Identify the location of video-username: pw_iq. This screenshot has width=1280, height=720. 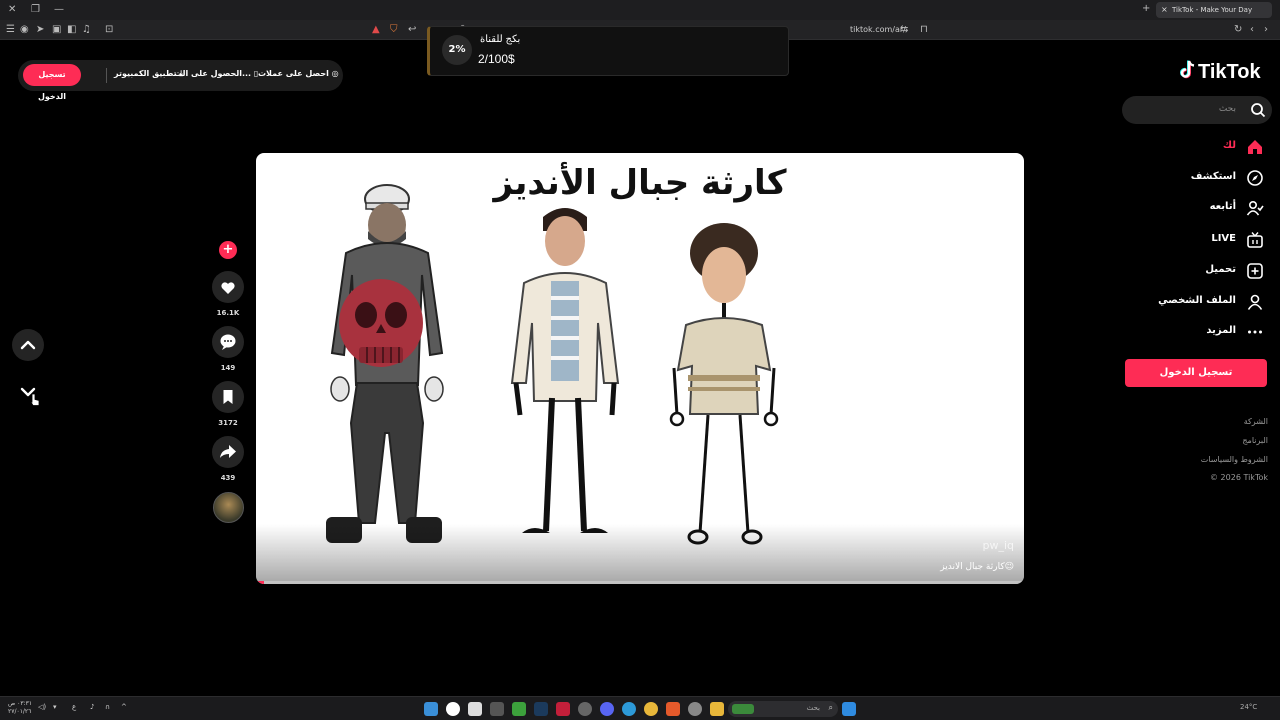
(998, 545).